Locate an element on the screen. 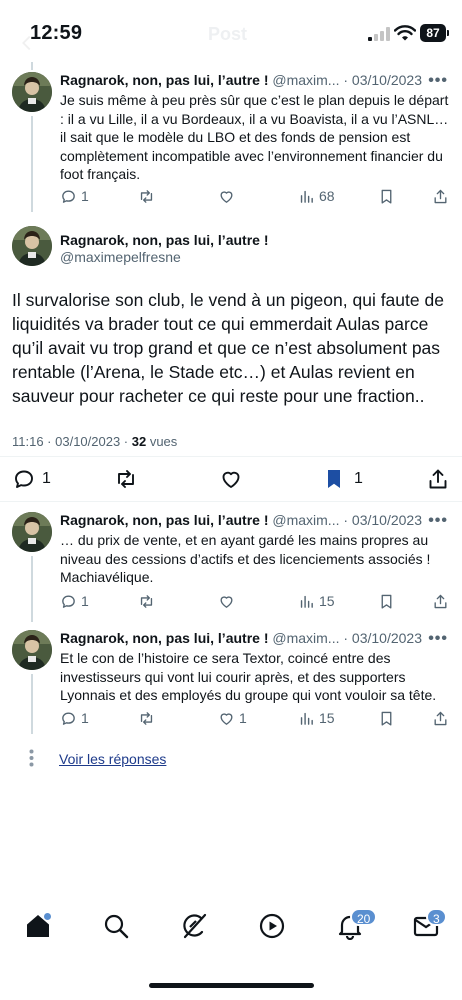  tweet-actions: 1 15 is located at coordinates (255, 601).